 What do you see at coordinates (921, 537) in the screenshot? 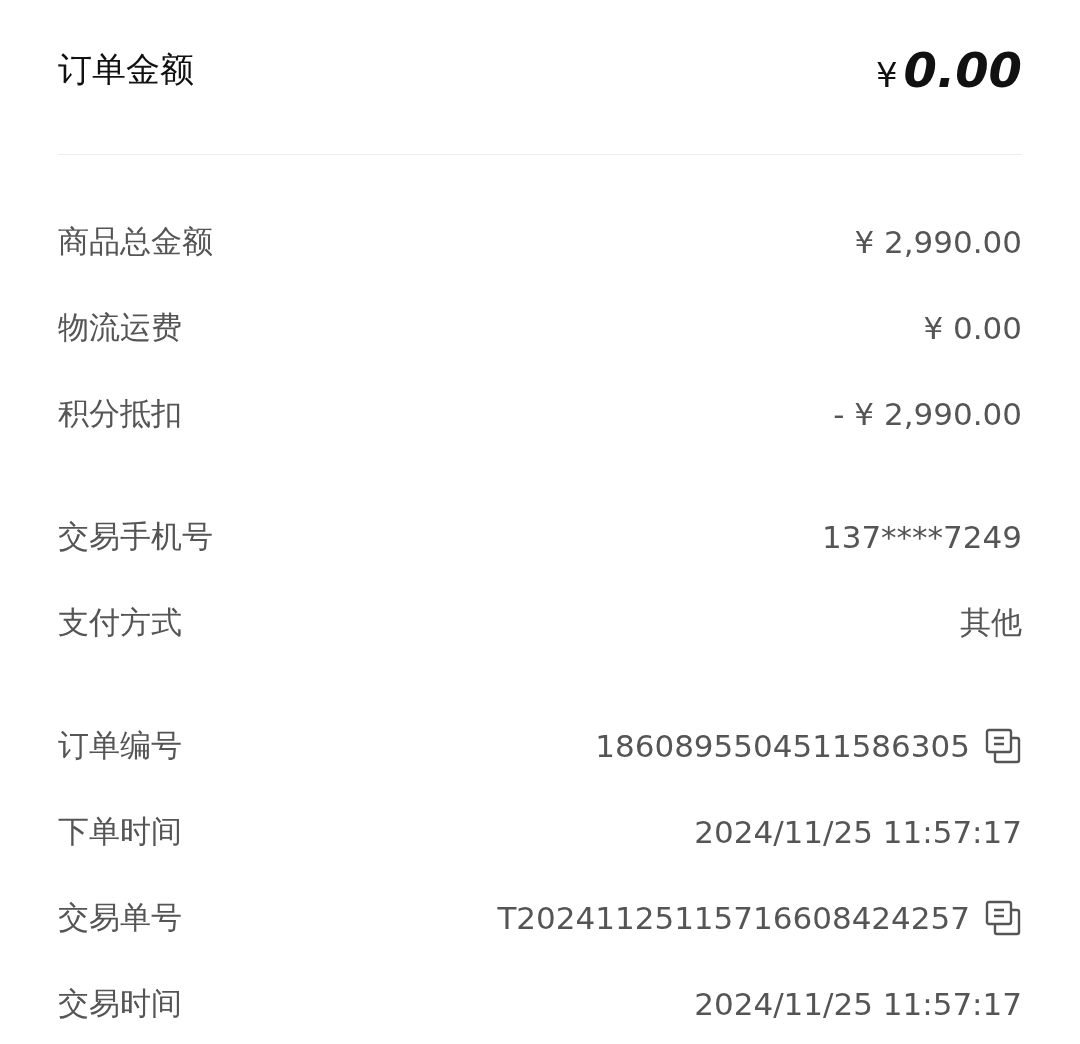
I see `field-value: 137****7249` at bounding box center [921, 537].